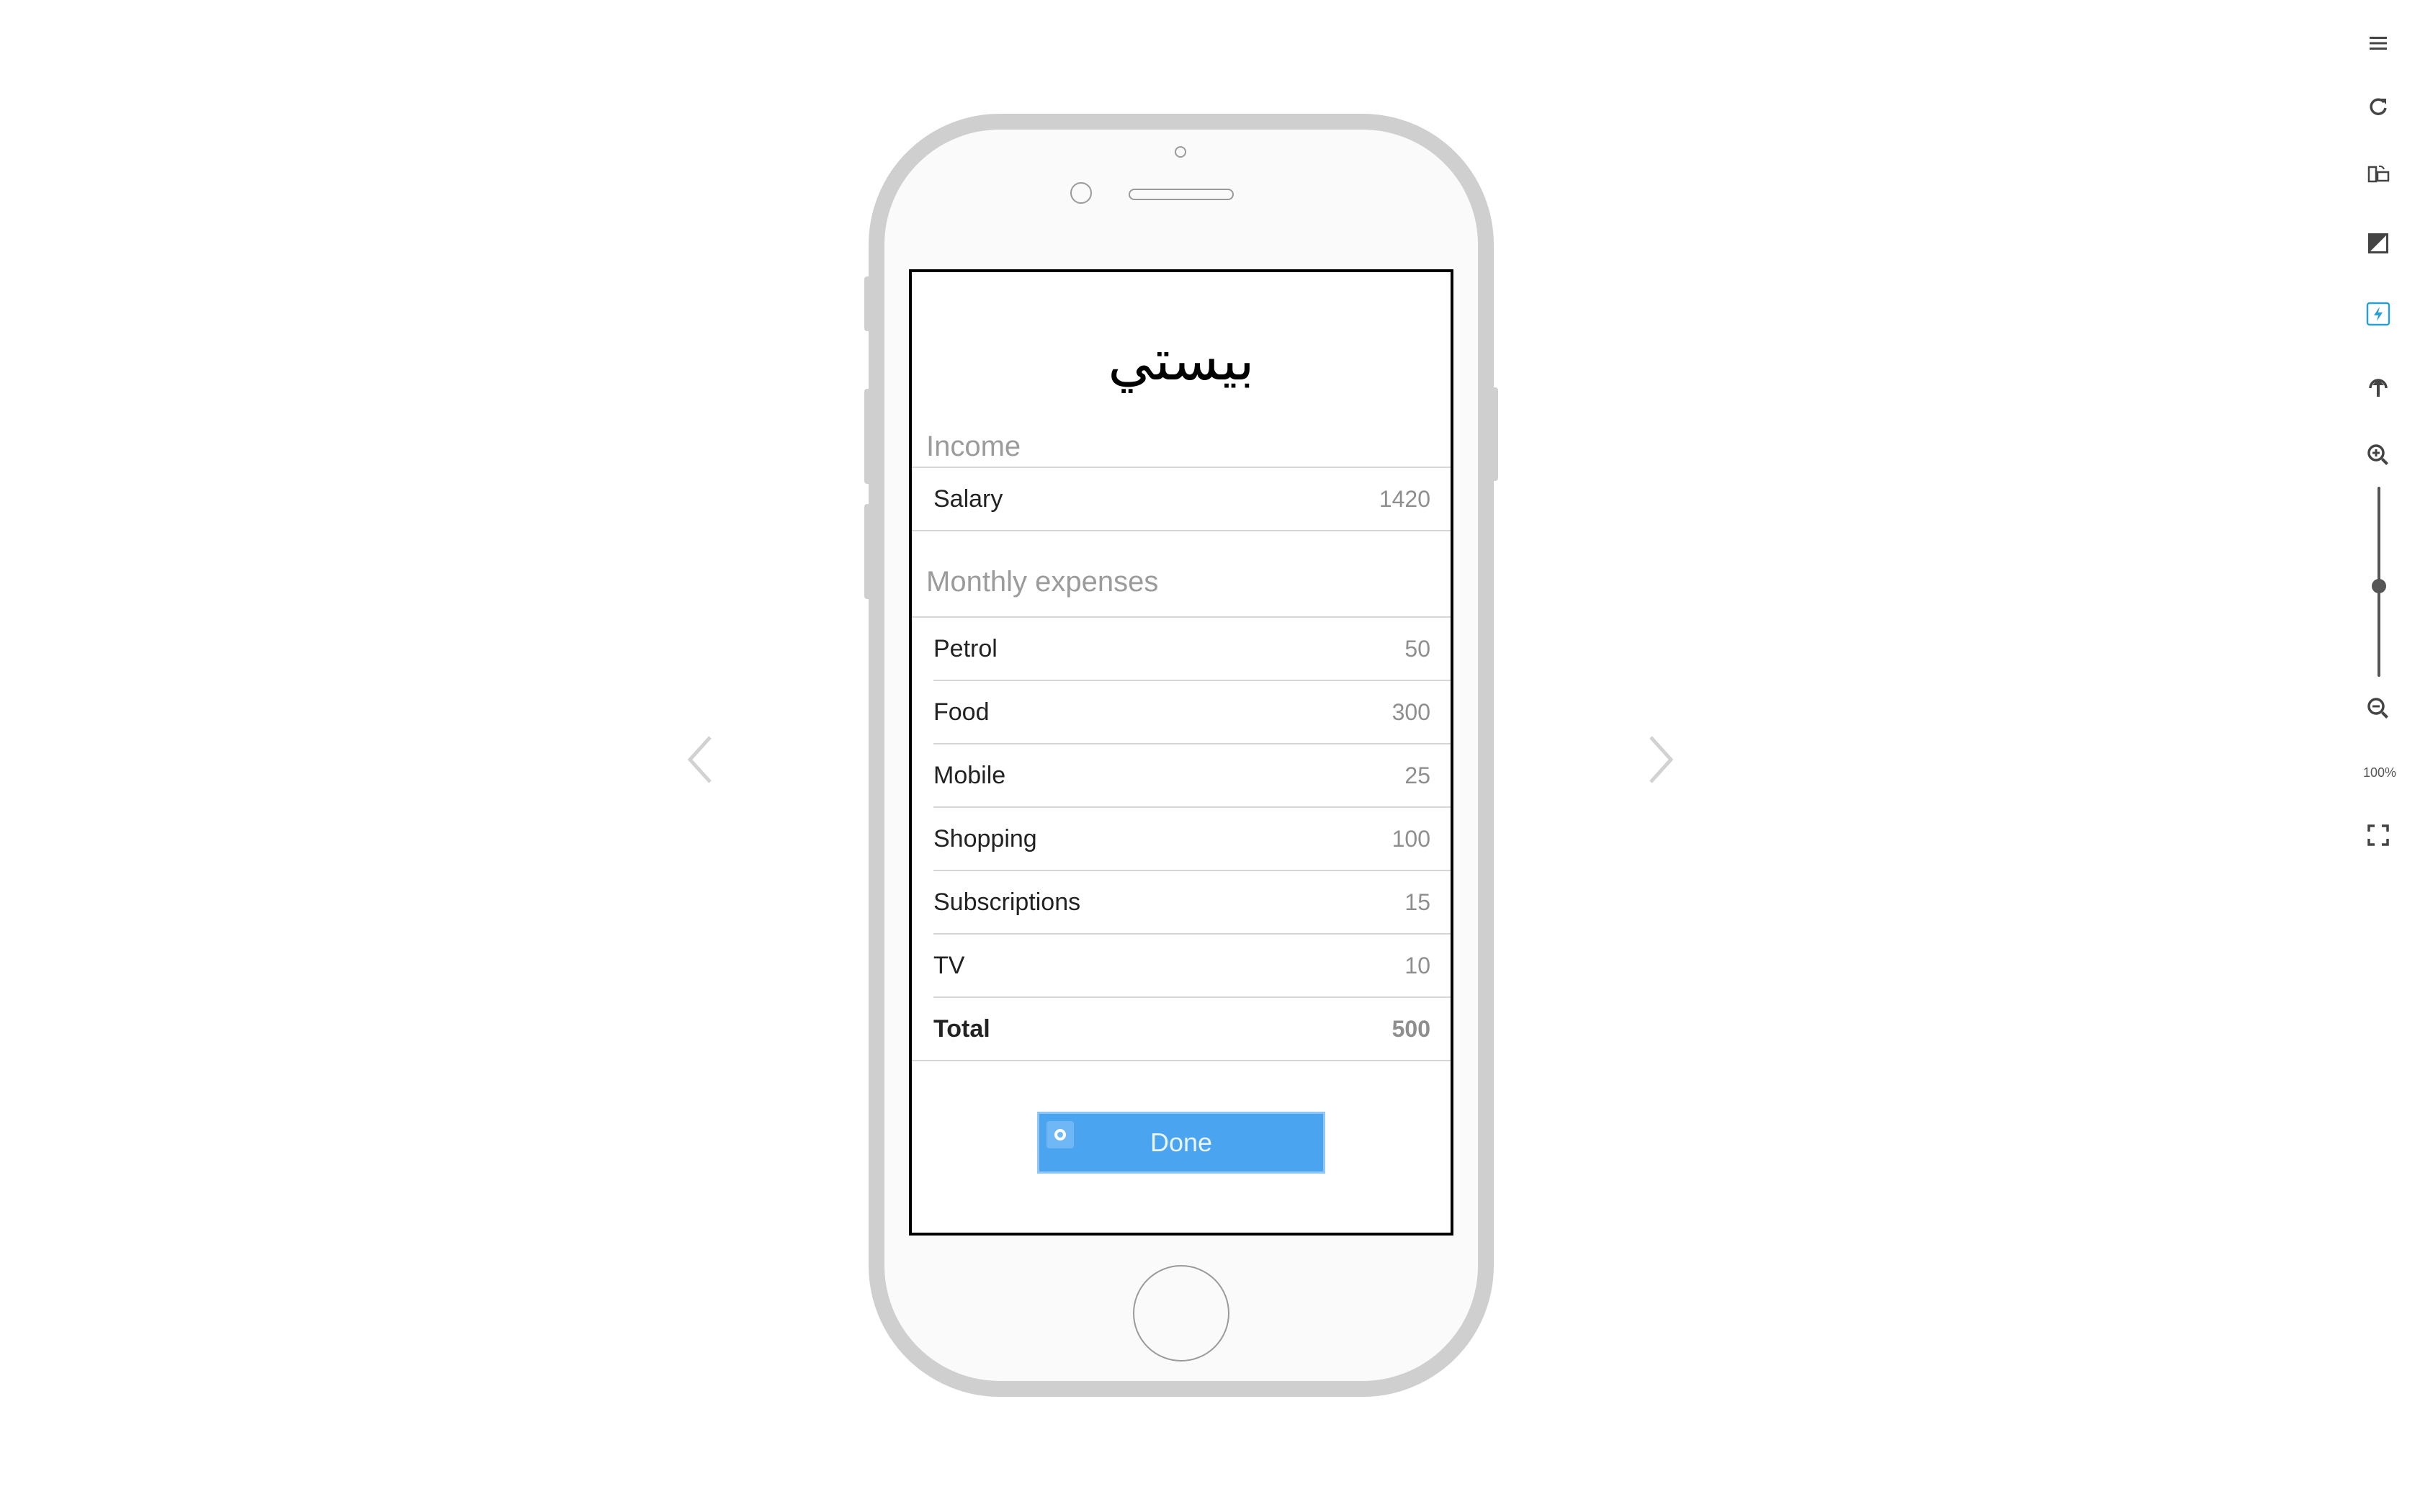  What do you see at coordinates (1417, 901) in the screenshot?
I see `row-value: 15` at bounding box center [1417, 901].